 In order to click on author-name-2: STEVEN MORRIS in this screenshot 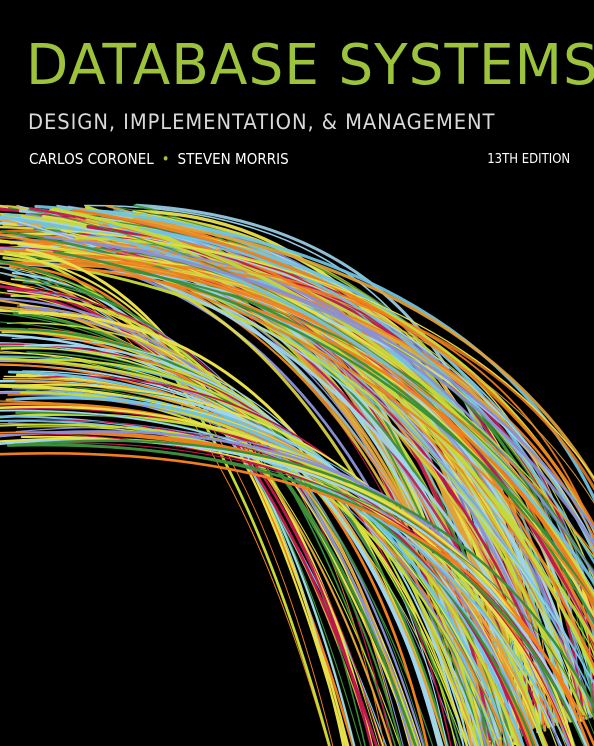, I will do `click(233, 159)`.